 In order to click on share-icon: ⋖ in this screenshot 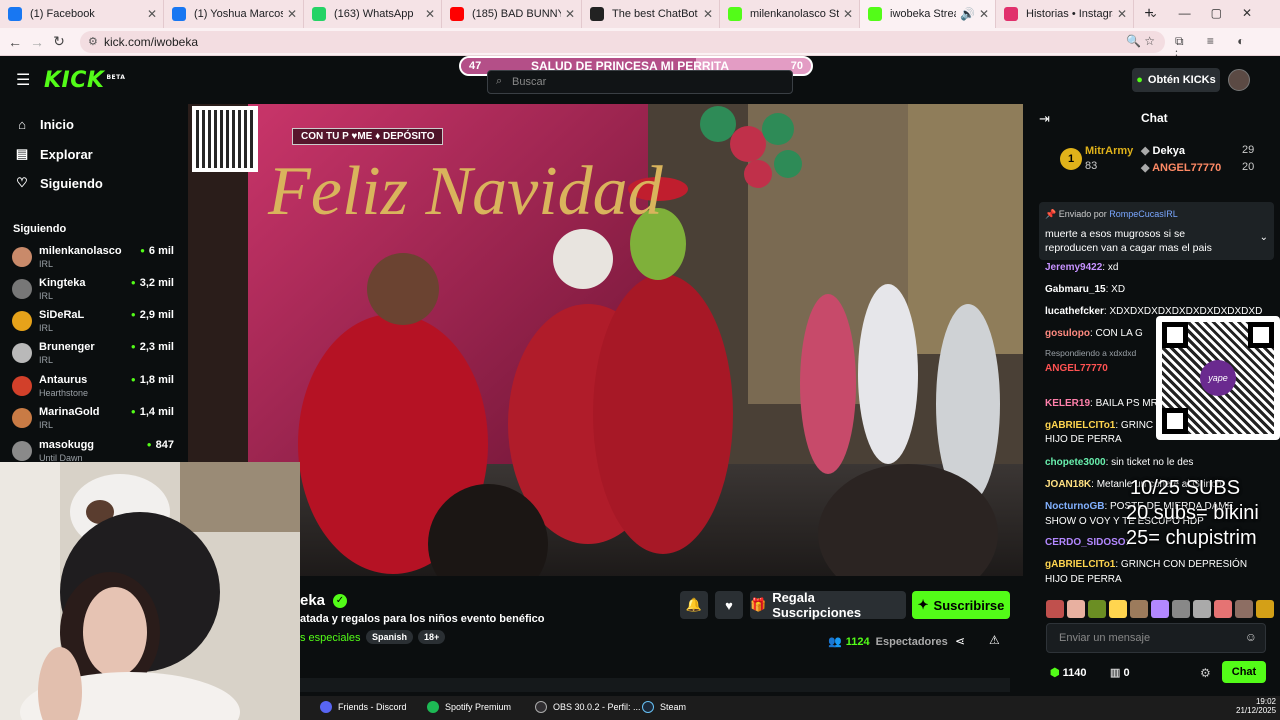, I will do `click(960, 641)`.